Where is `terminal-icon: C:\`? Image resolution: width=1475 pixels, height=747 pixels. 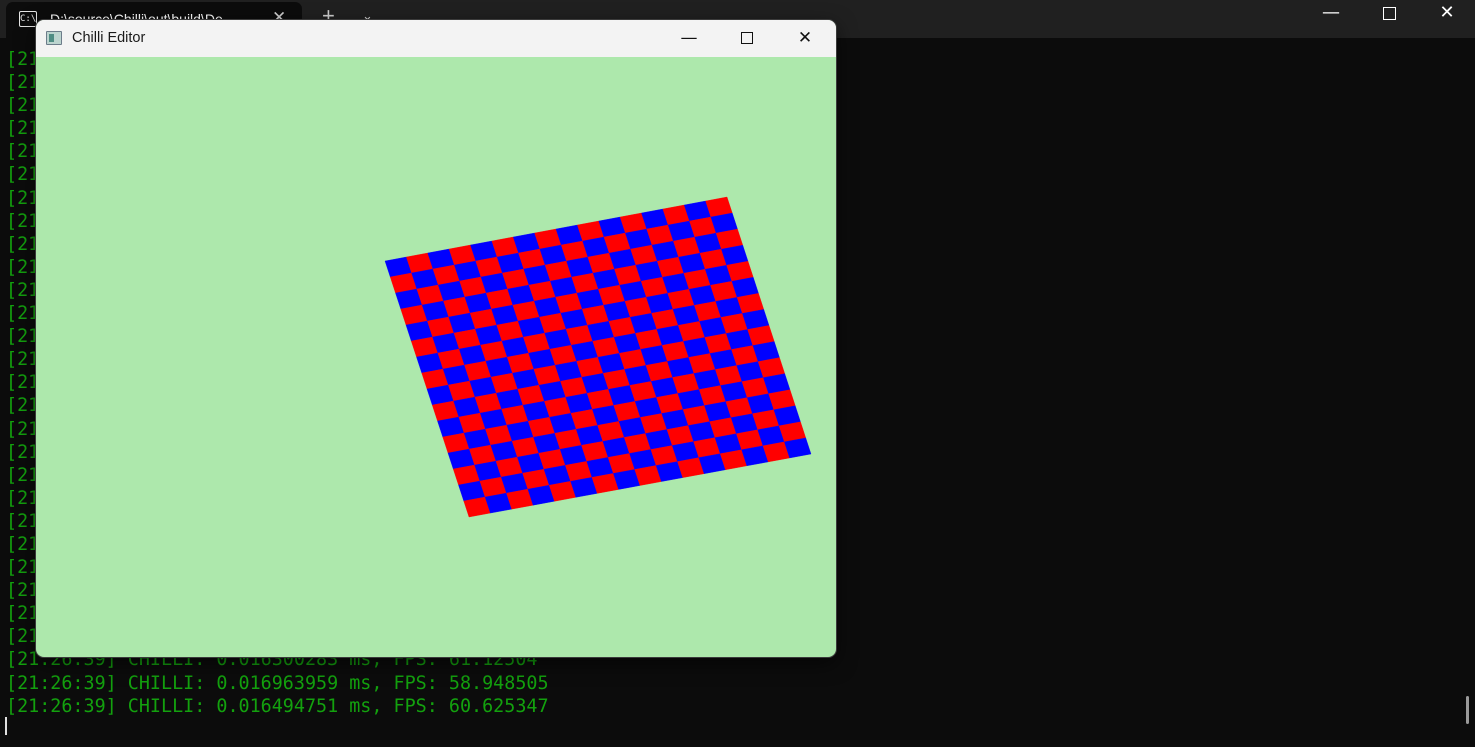 terminal-icon: C:\ is located at coordinates (28, 19).